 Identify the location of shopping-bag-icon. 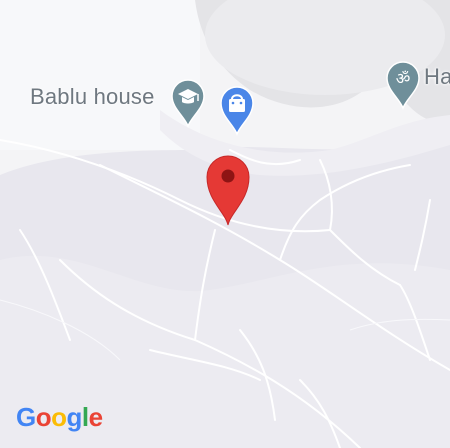
(237, 110).